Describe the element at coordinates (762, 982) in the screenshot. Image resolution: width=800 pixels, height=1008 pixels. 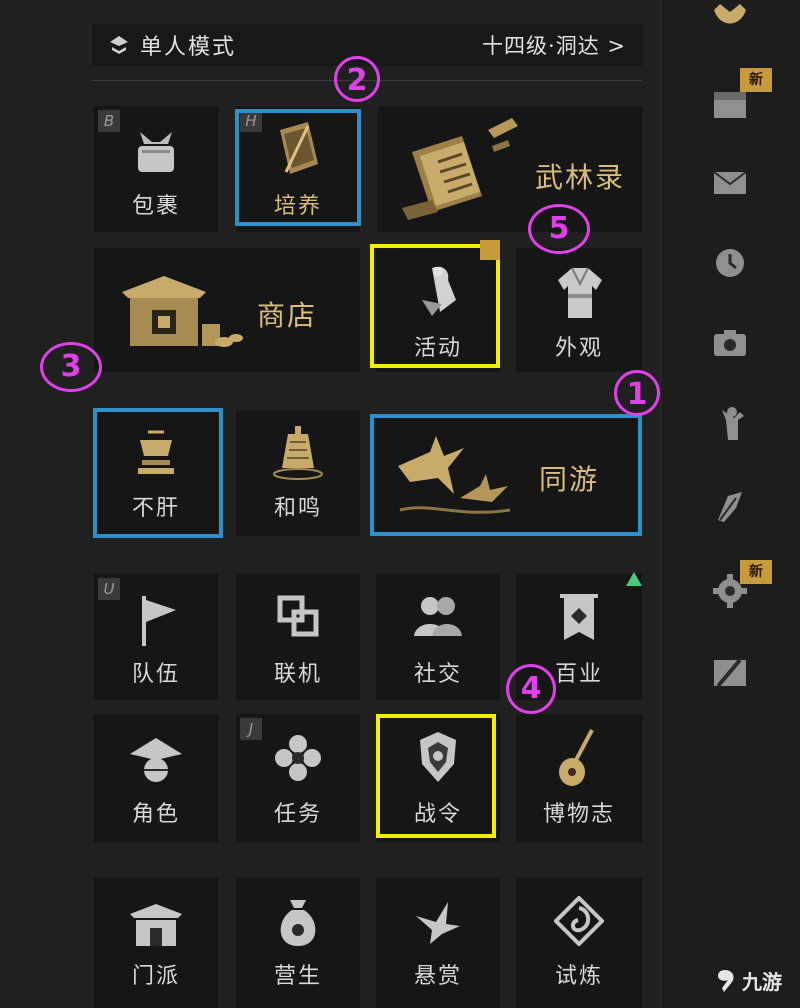
I see `watermark-text: 九游` at that location.